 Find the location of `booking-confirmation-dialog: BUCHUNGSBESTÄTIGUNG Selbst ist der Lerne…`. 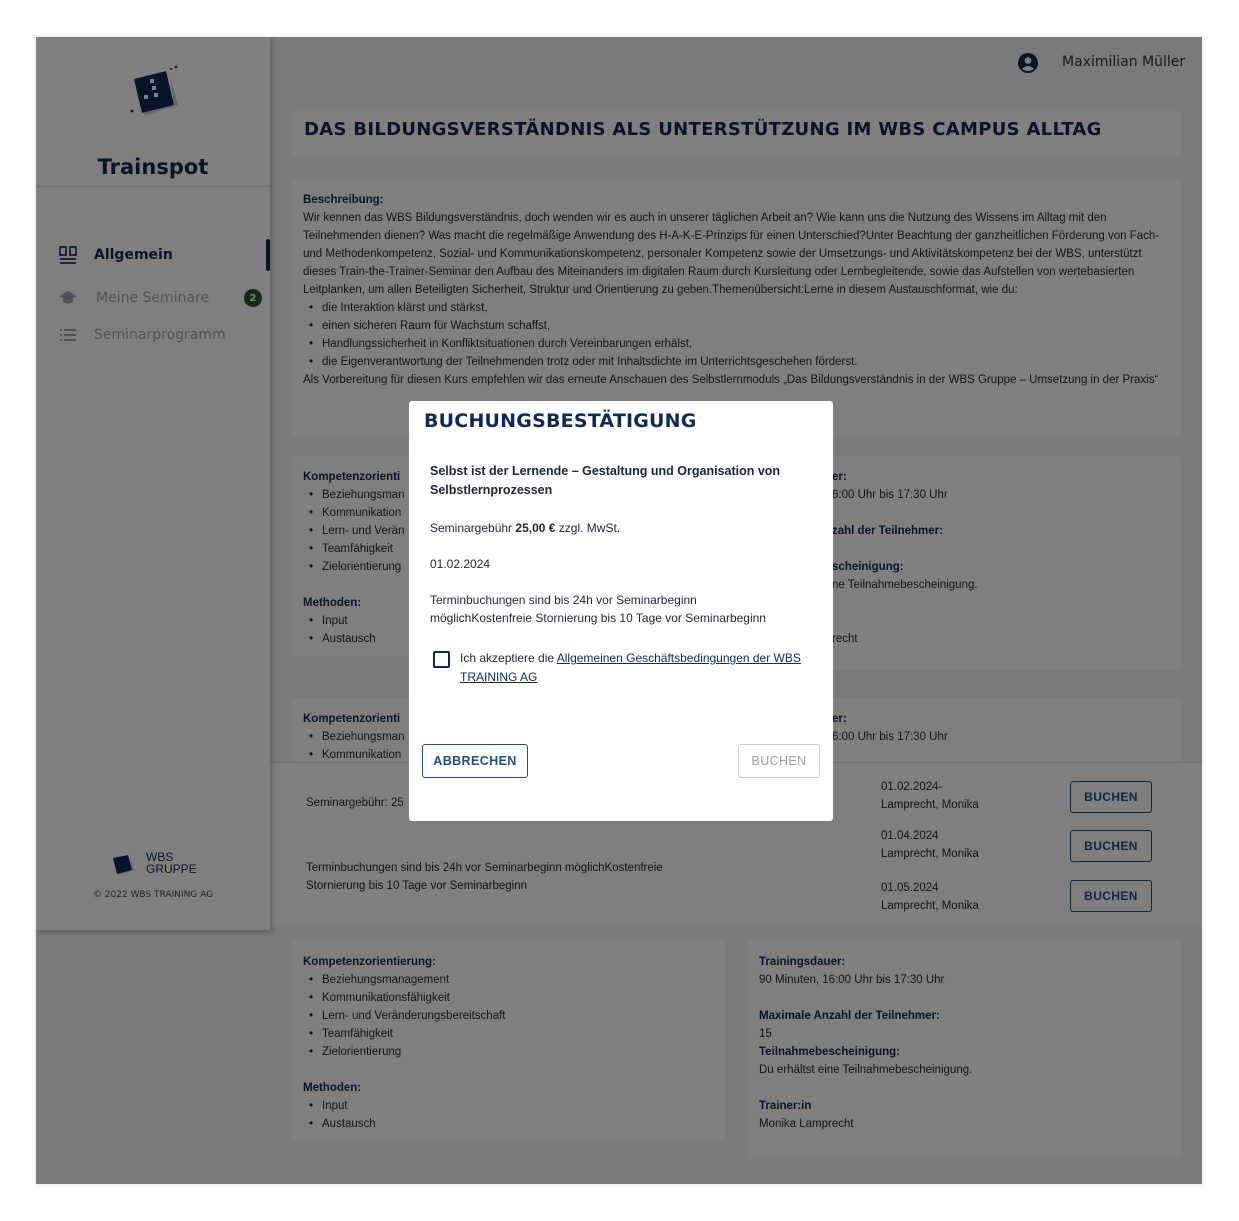

booking-confirmation-dialog: BUCHUNGSBESTÄTIGUNG Selbst ist der Lerne… is located at coordinates (621, 611).